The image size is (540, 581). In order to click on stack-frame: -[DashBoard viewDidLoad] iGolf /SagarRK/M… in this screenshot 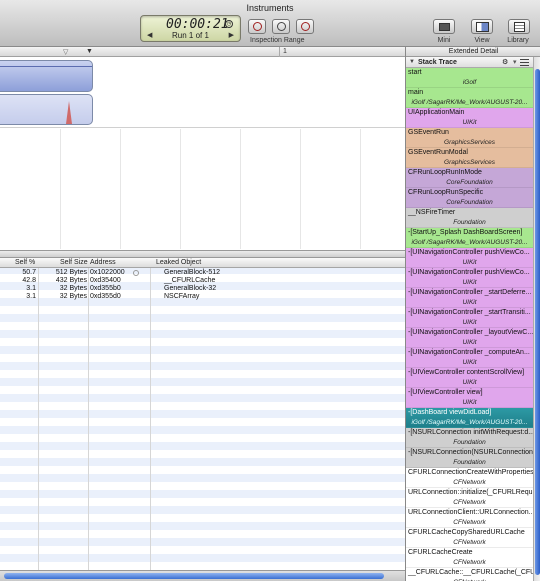, I will do `click(469, 418)`.